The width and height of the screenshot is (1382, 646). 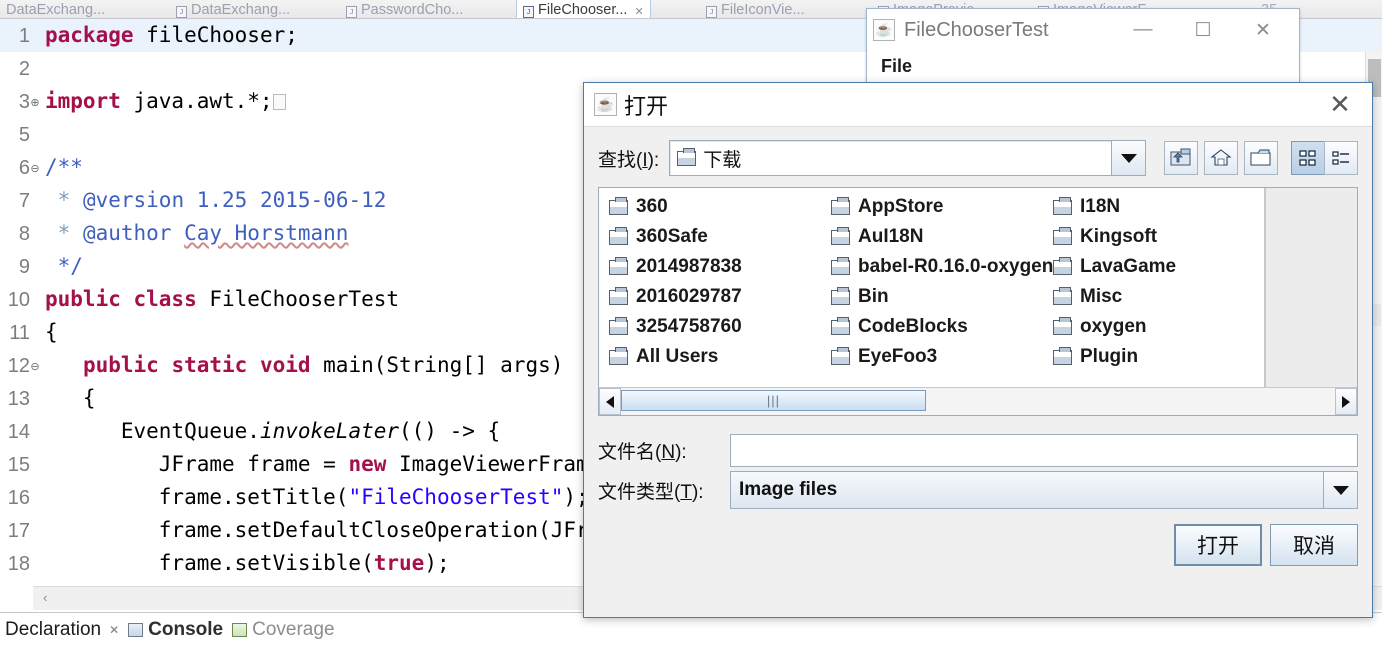 I want to click on up-one-level-button, so click(x=1181, y=158).